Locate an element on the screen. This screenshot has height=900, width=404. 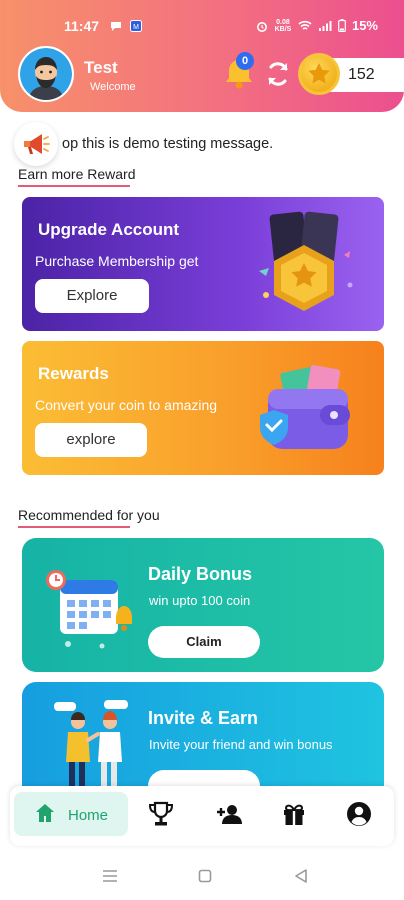
claim-button: Claim is located at coordinates (204, 642).